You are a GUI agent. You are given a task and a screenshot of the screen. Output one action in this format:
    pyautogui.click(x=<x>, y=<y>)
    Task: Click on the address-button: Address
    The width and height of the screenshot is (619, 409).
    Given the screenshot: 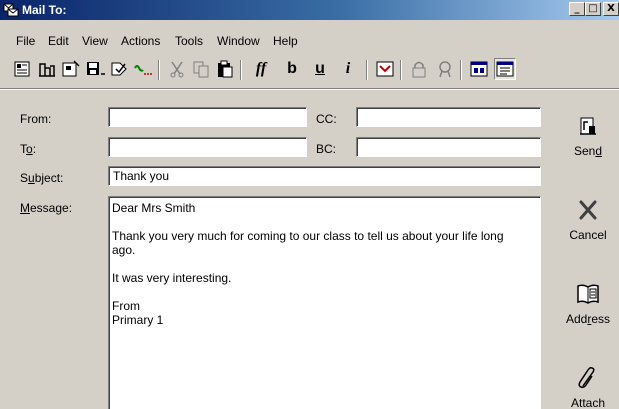 What is the action you would take?
    pyautogui.click(x=588, y=303)
    